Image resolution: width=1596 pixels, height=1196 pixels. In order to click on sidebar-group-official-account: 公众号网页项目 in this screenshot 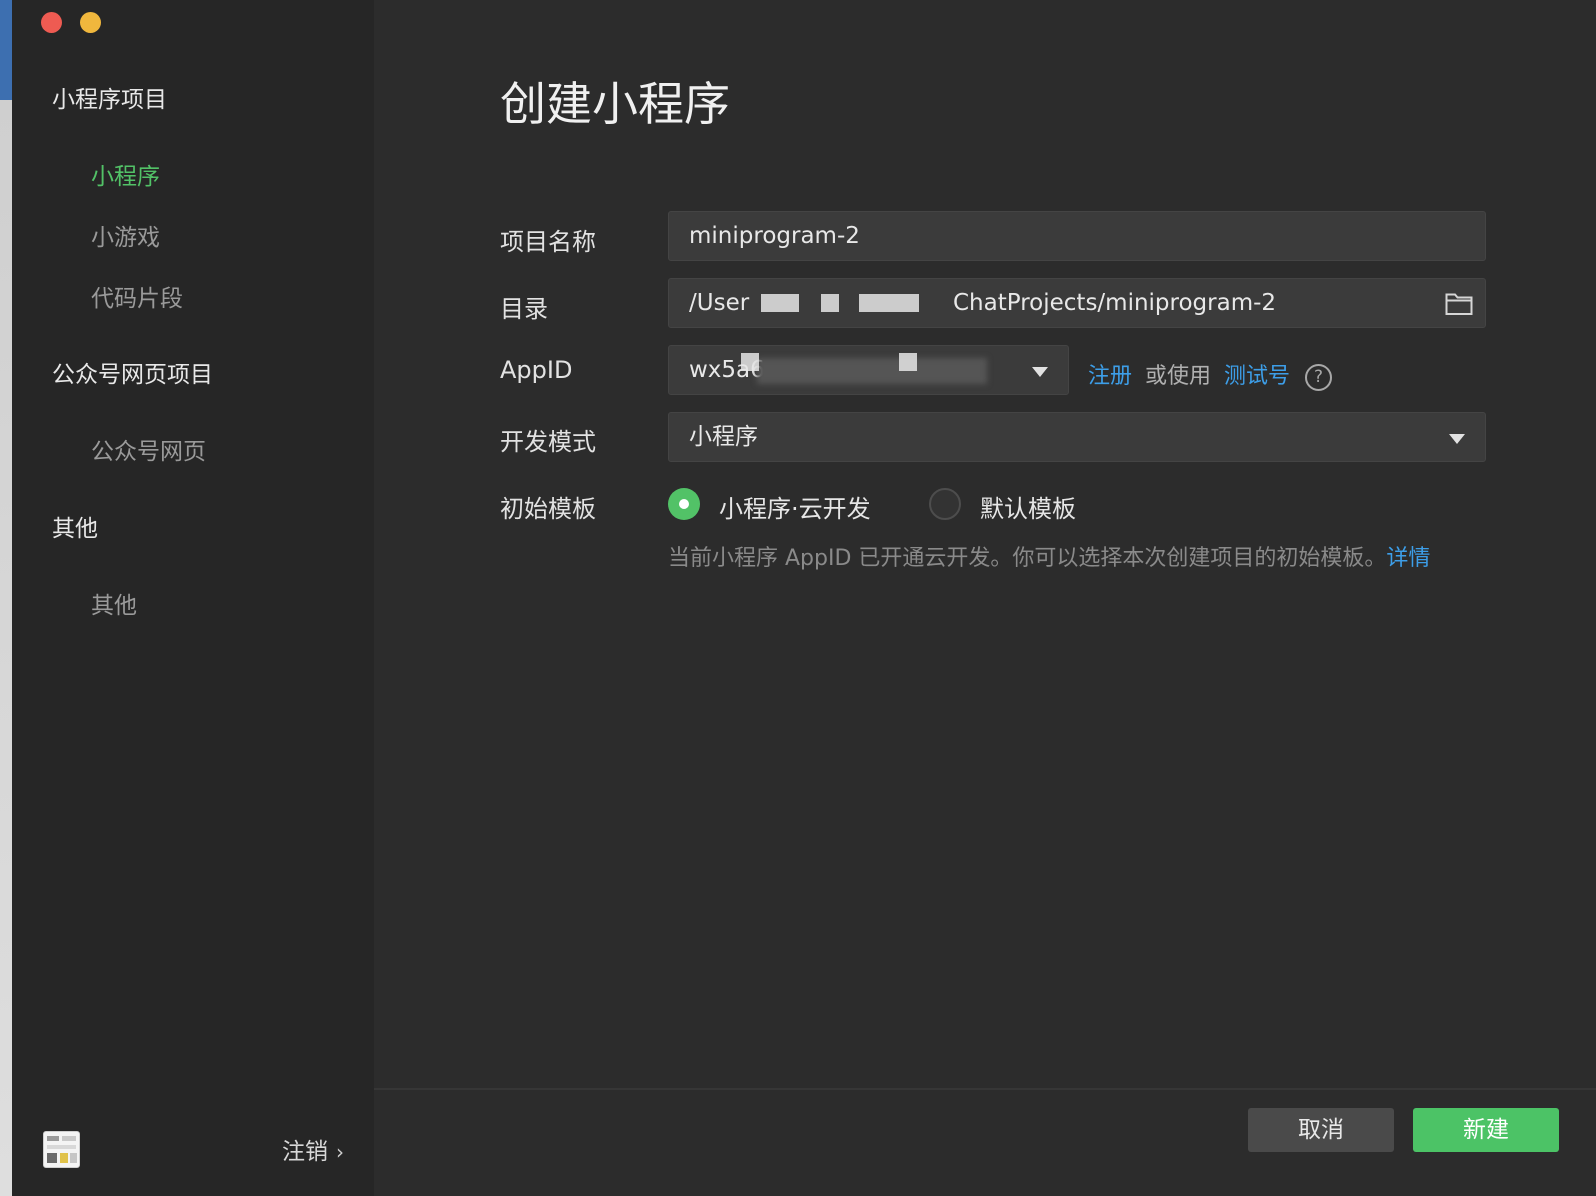, I will do `click(132, 375)`.